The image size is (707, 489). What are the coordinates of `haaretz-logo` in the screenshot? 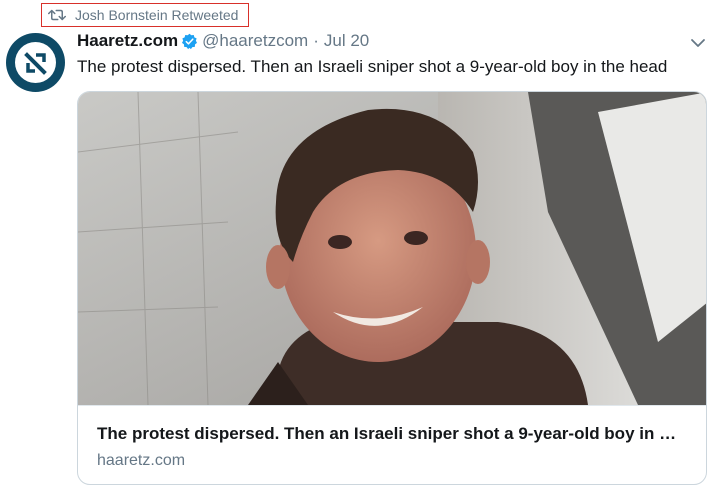 It's located at (35, 62).